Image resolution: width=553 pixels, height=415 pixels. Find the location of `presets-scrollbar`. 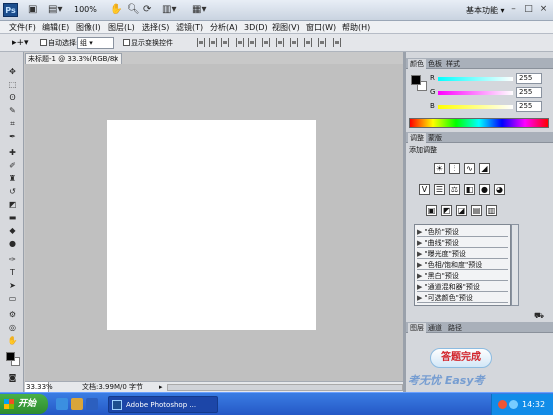

presets-scrollbar is located at coordinates (515, 265).